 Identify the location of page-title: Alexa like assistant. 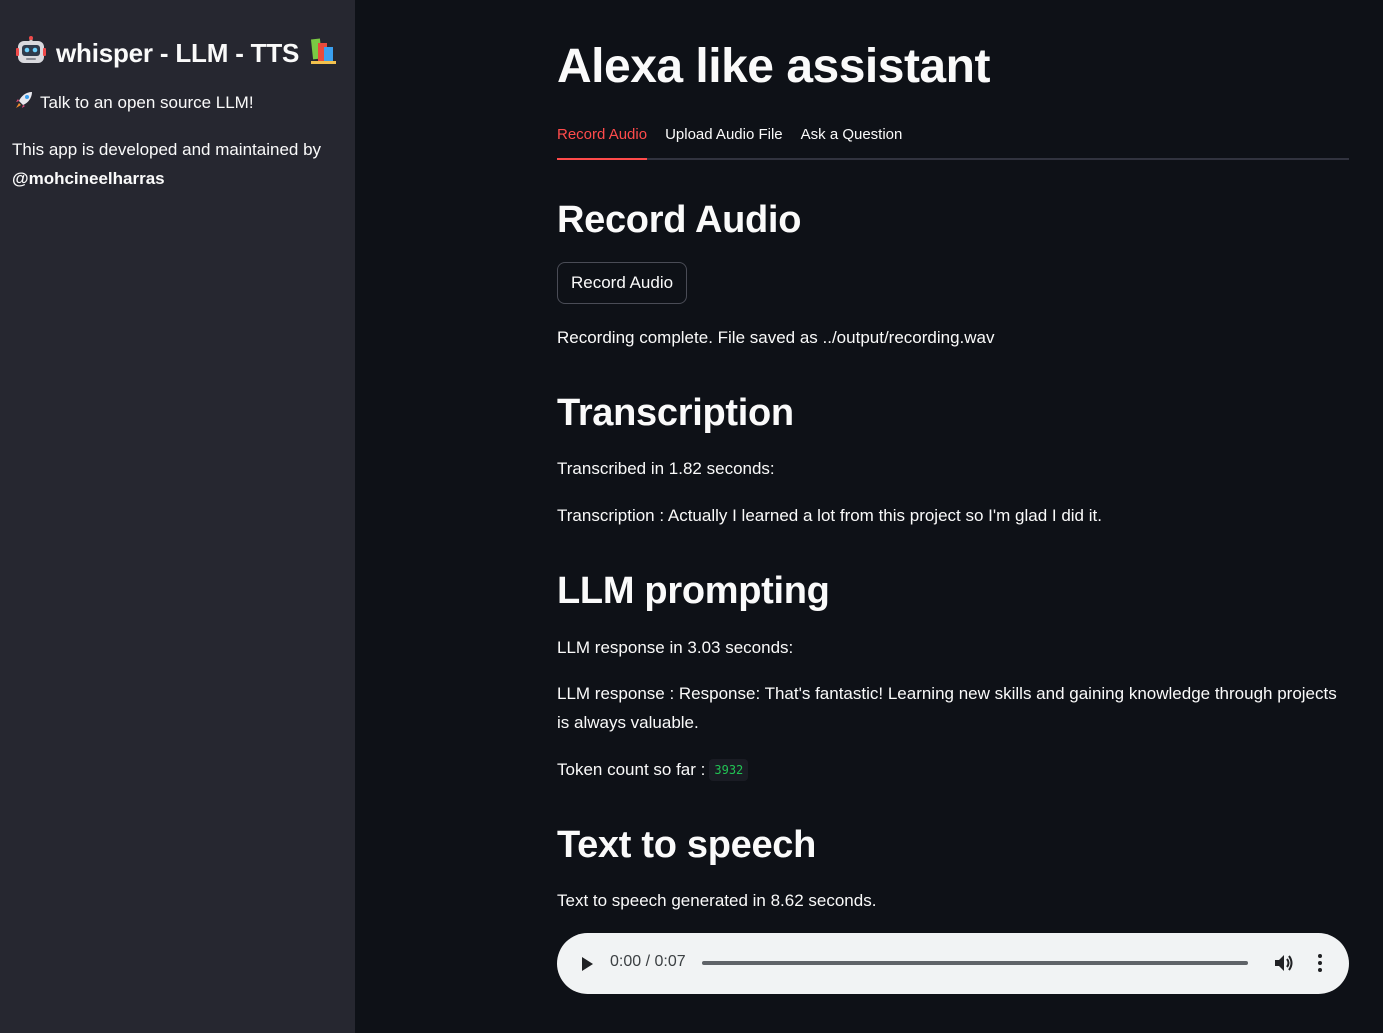
(773, 66).